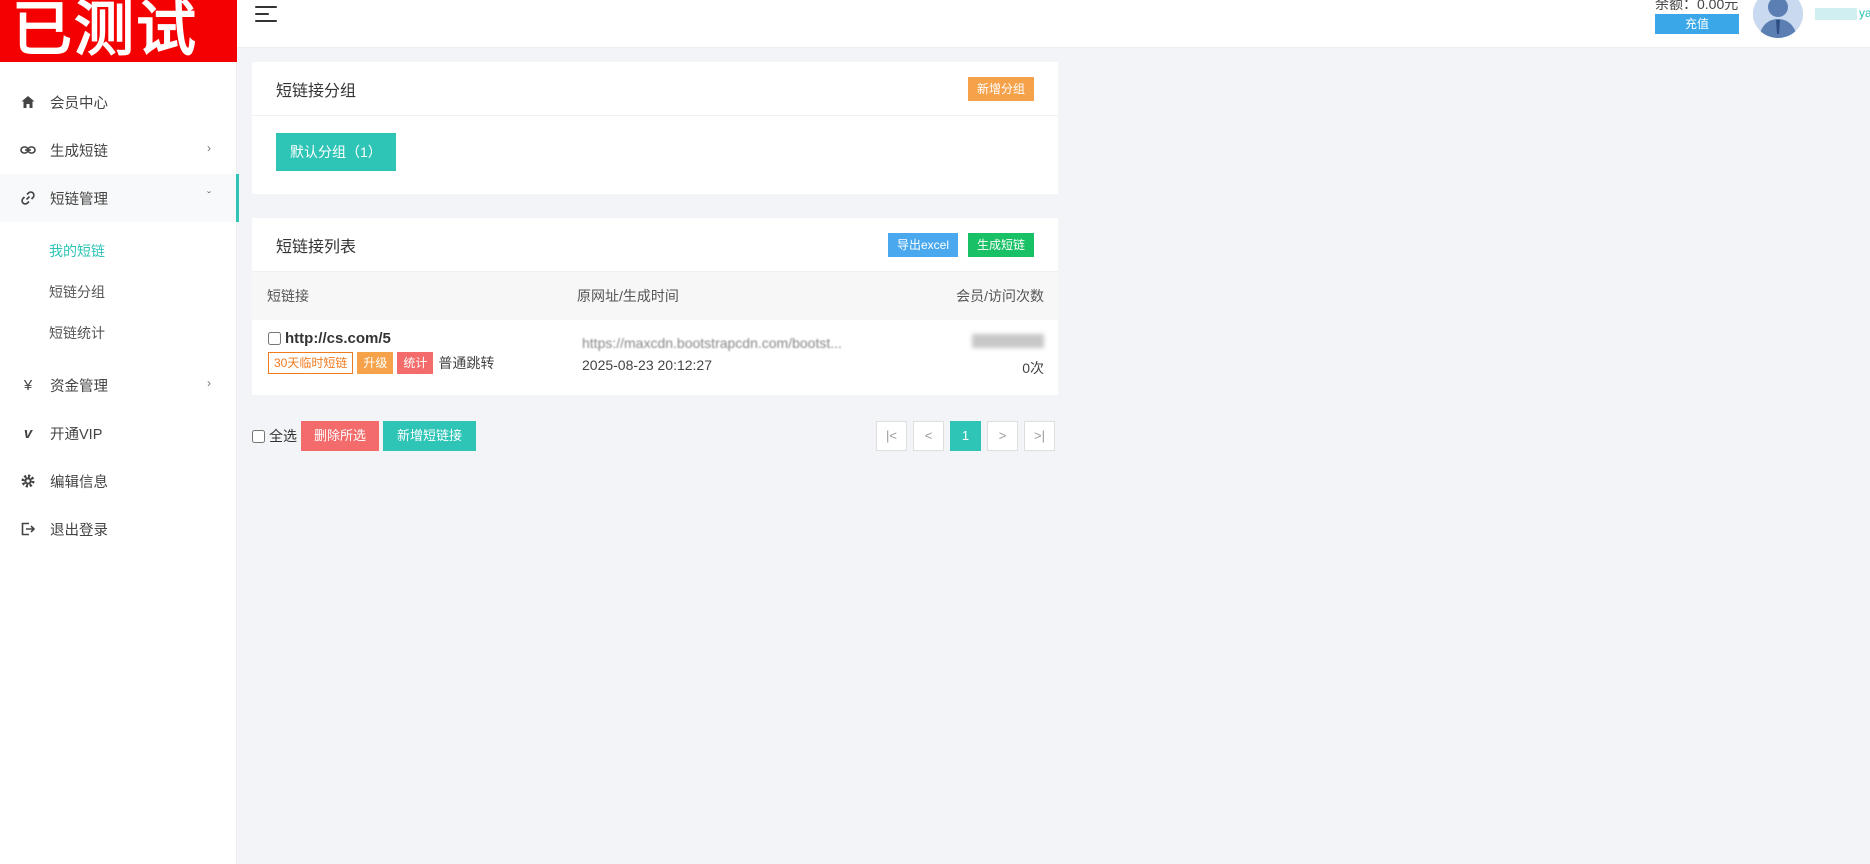 Image resolution: width=1870 pixels, height=864 pixels. What do you see at coordinates (628, 296) in the screenshot?
I see `column-header-original-url: 原网址/生成时间` at bounding box center [628, 296].